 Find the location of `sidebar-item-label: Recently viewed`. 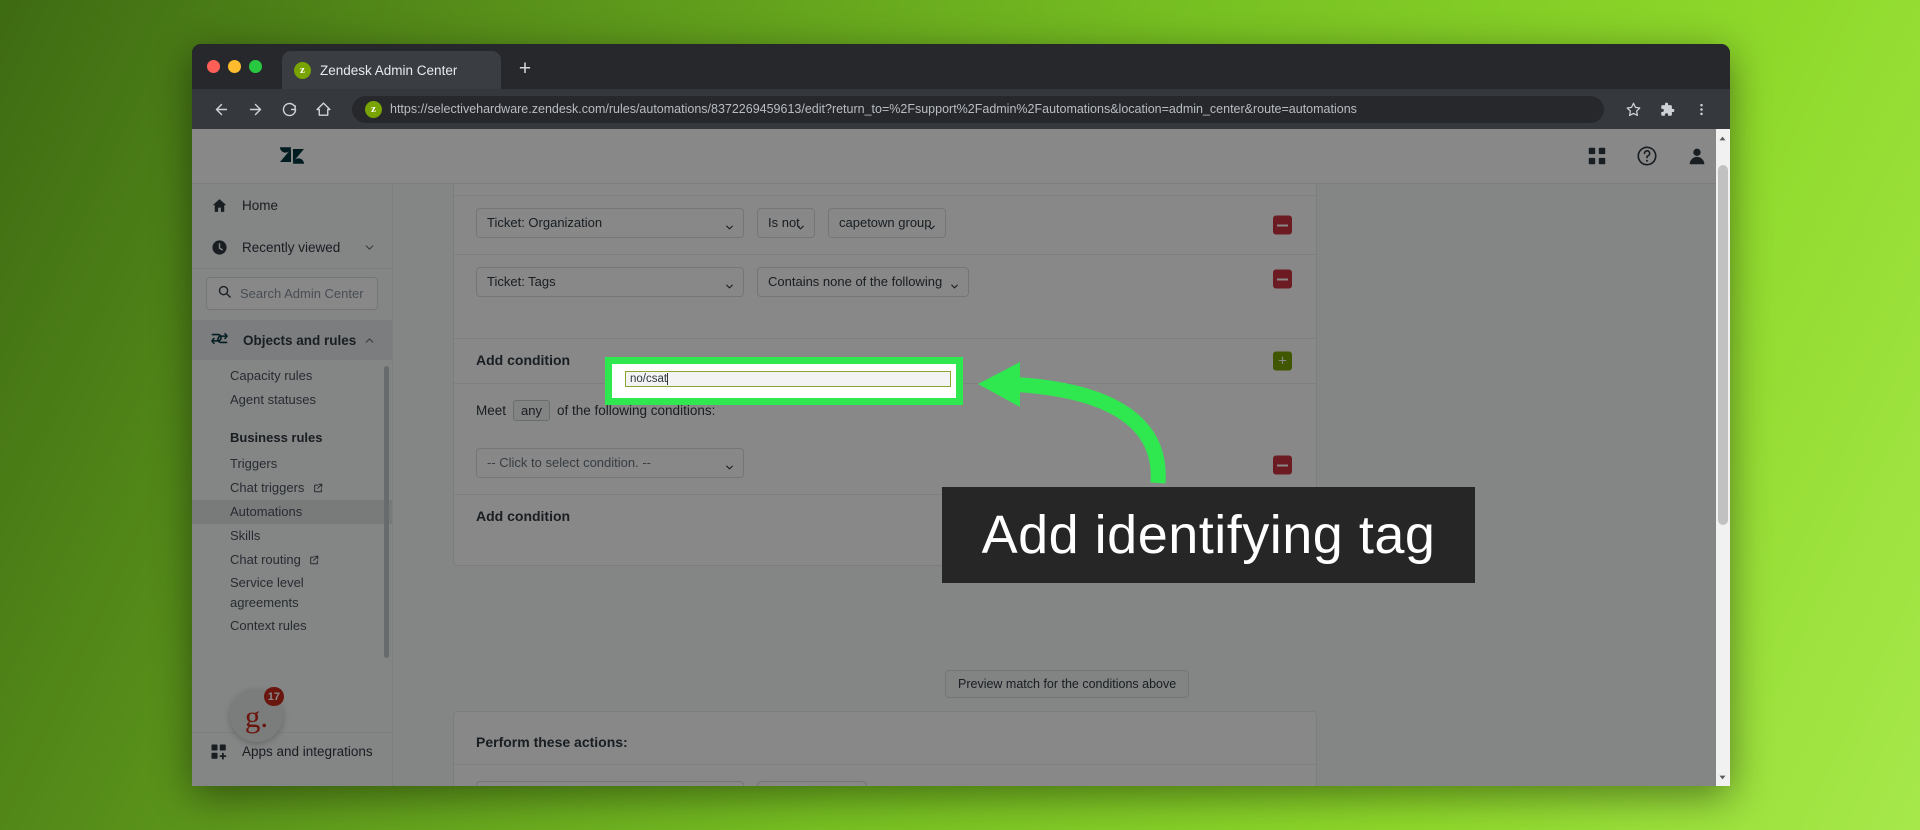

sidebar-item-label: Recently viewed is located at coordinates (291, 247).